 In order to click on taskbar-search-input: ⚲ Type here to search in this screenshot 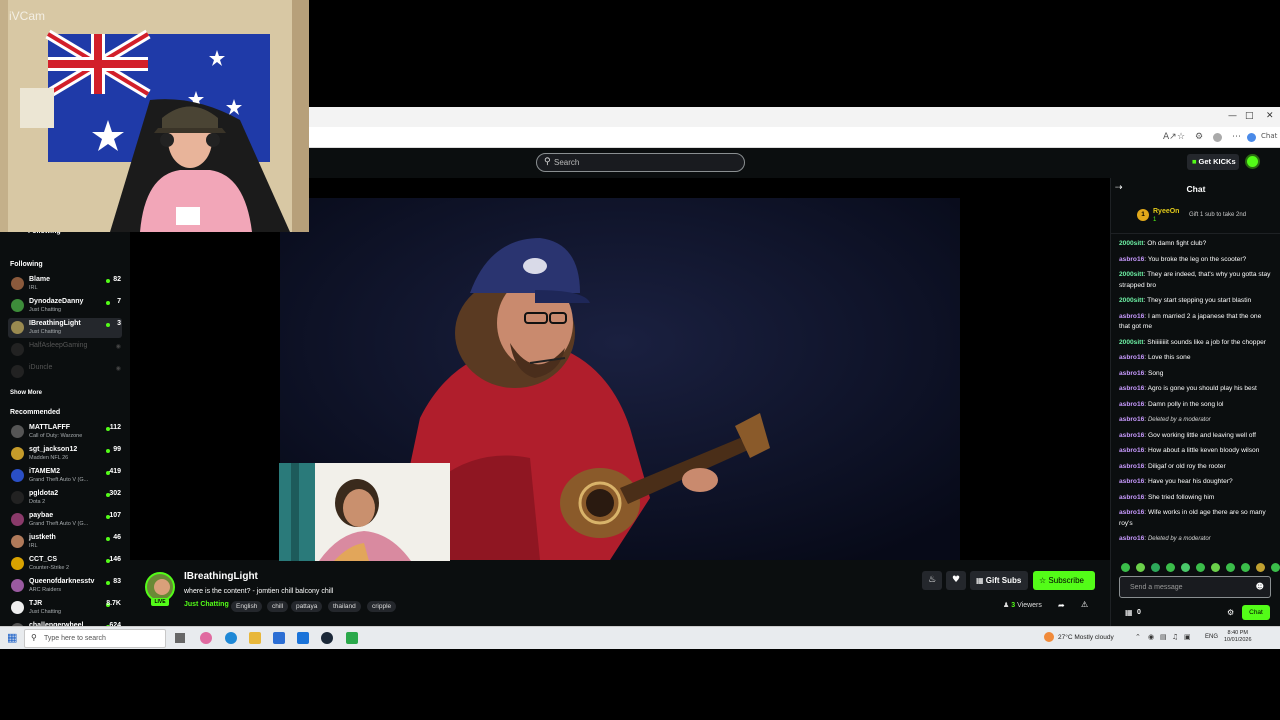, I will do `click(95, 638)`.